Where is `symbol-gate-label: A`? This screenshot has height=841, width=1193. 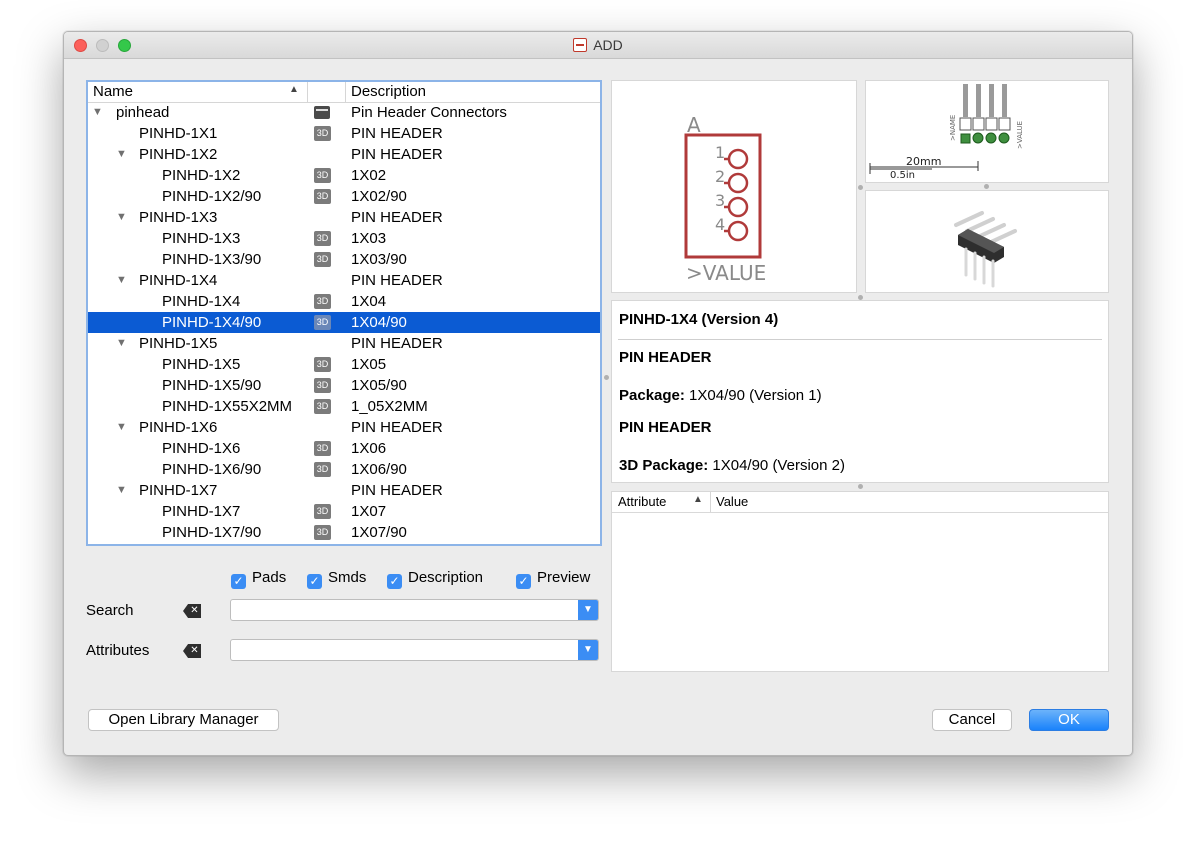 symbol-gate-label: A is located at coordinates (694, 125).